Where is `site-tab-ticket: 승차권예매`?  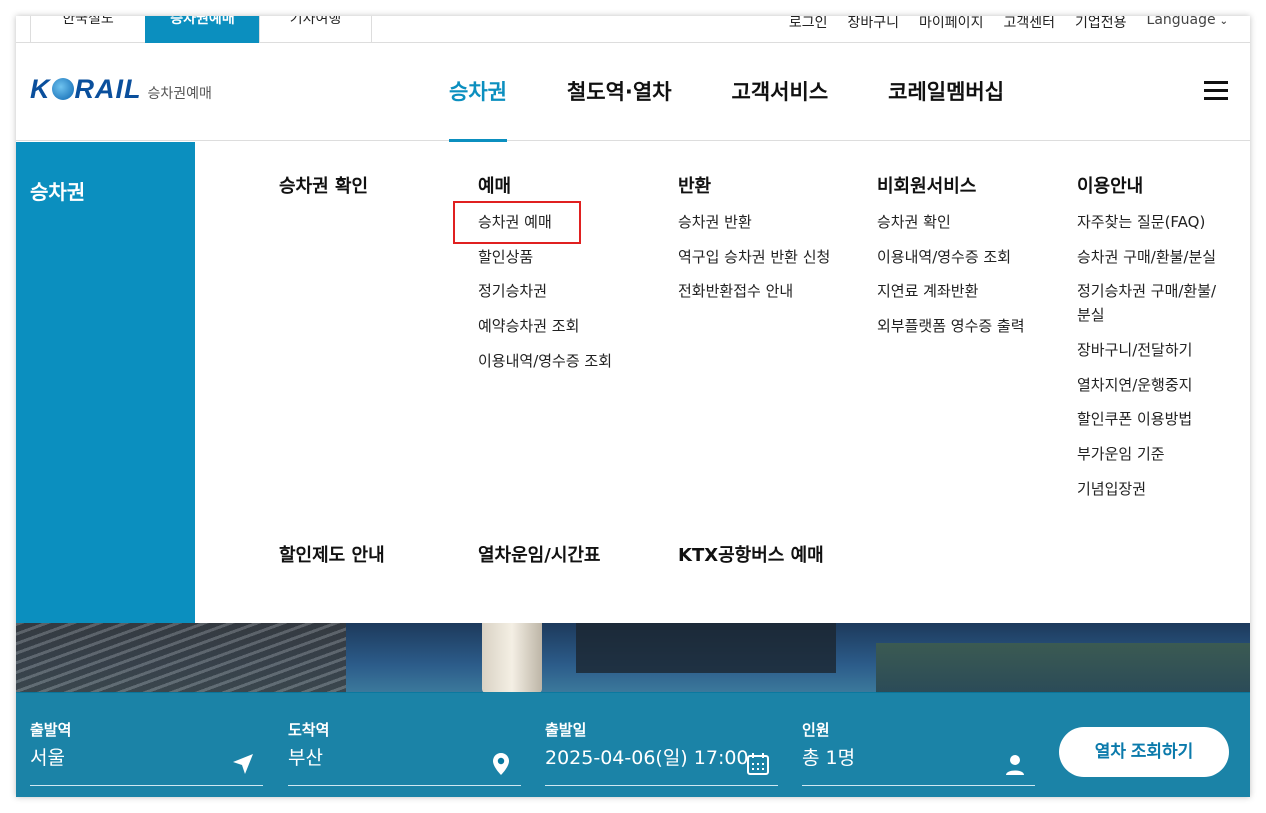
site-tab-ticket: 승차권예매 is located at coordinates (202, 29).